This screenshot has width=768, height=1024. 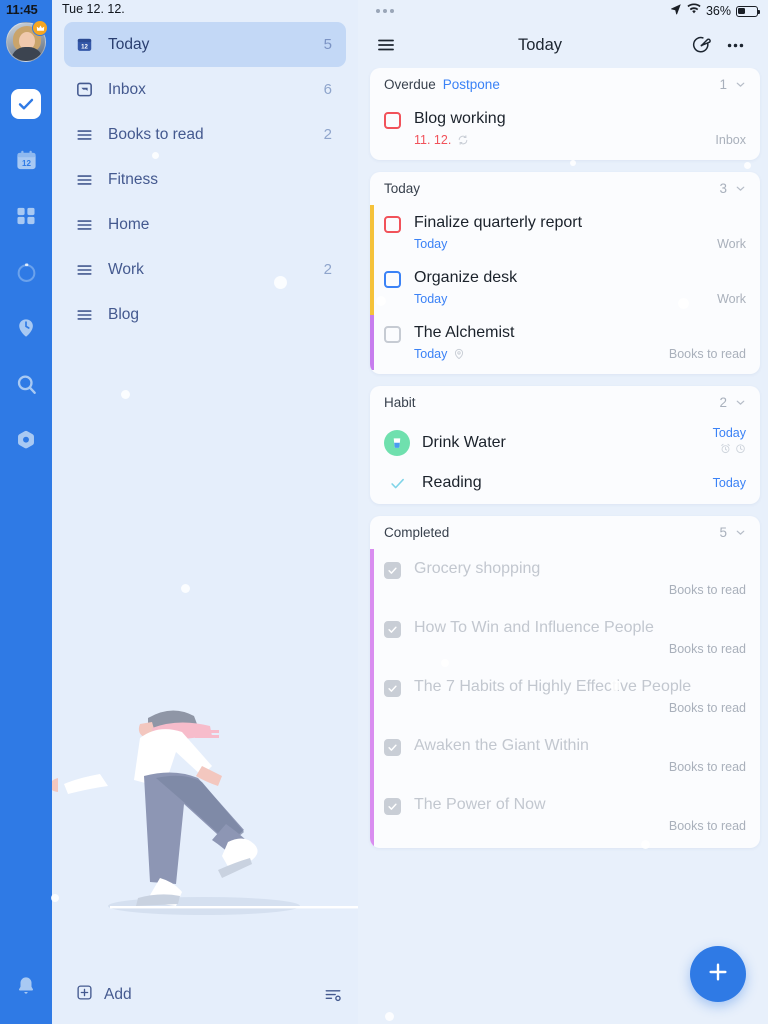 What do you see at coordinates (565, 814) in the screenshot?
I see `task-row: The Power of Now Books to read` at bounding box center [565, 814].